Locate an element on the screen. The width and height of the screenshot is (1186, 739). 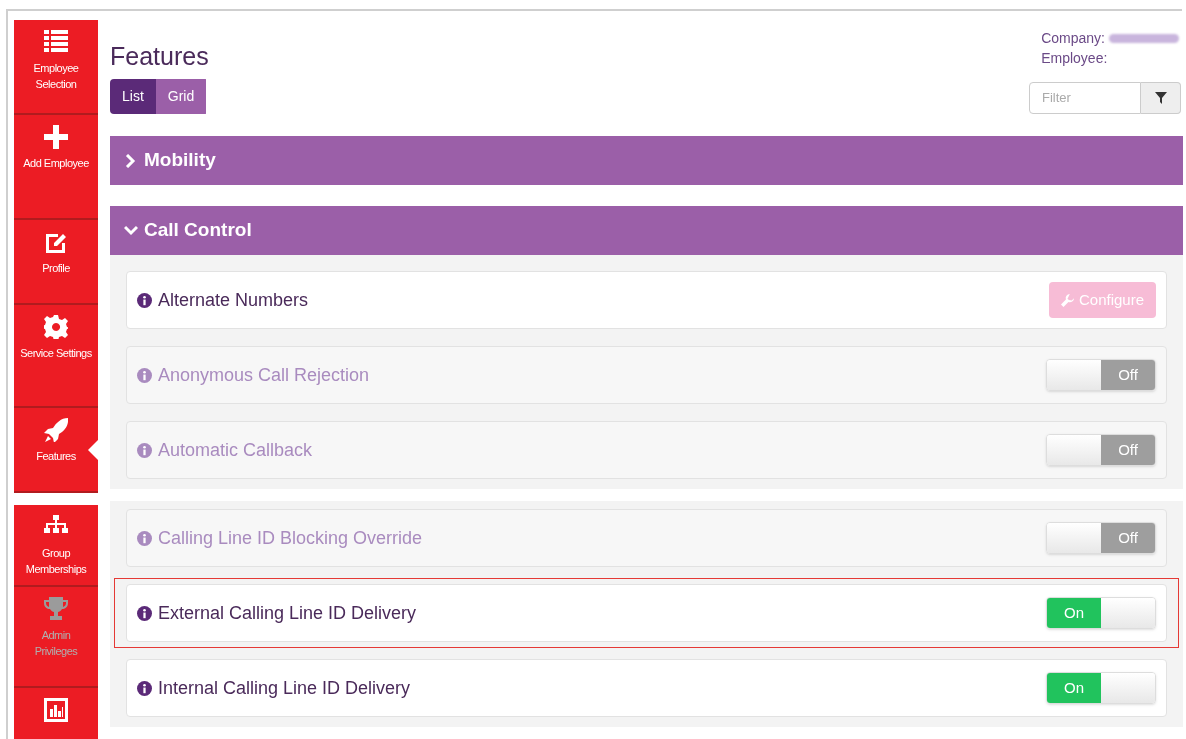
employee-label: Employee: is located at coordinates (1074, 58).